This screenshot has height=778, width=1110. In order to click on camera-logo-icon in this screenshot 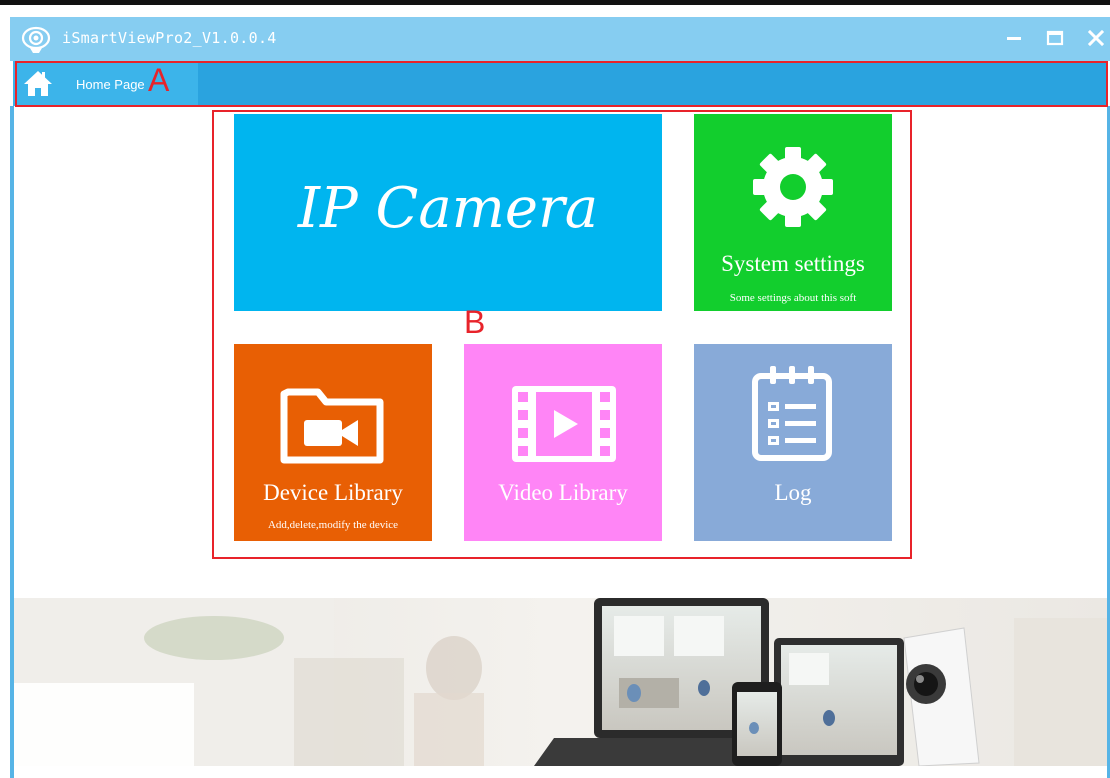, I will do `click(36, 39)`.